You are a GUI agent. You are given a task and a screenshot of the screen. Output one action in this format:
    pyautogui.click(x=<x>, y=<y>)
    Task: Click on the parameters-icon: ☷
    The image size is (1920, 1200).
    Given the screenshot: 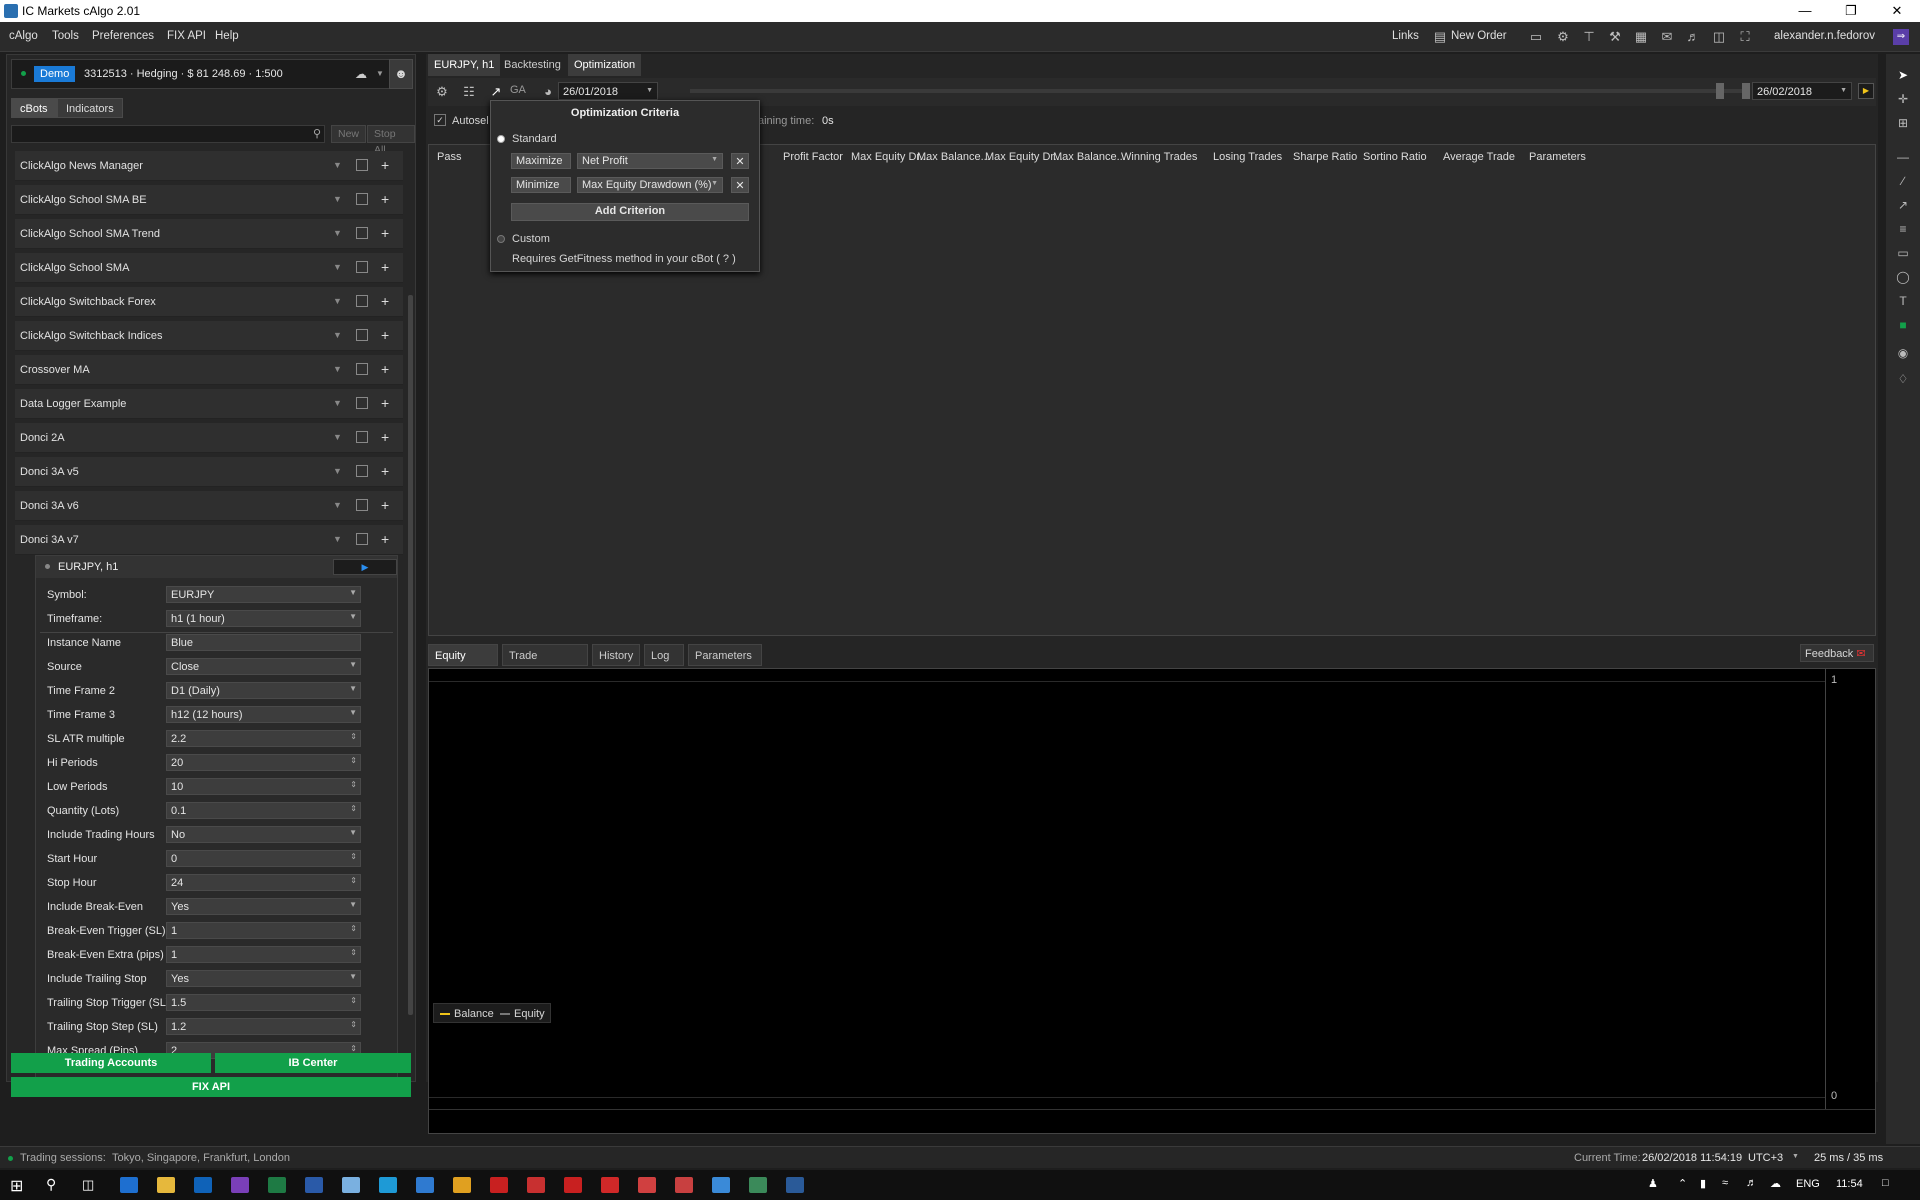 What is the action you would take?
    pyautogui.click(x=469, y=92)
    